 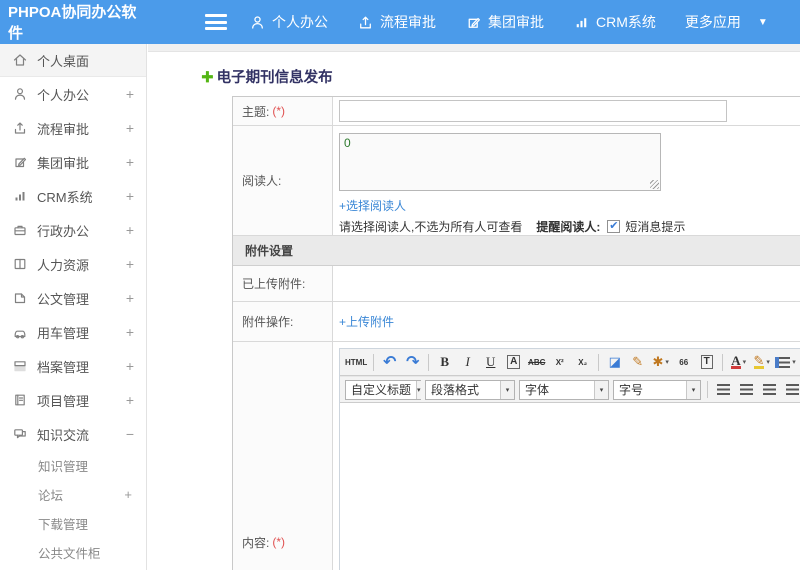 What do you see at coordinates (207, 77) in the screenshot?
I see `plus-icon: ✚` at bounding box center [207, 77].